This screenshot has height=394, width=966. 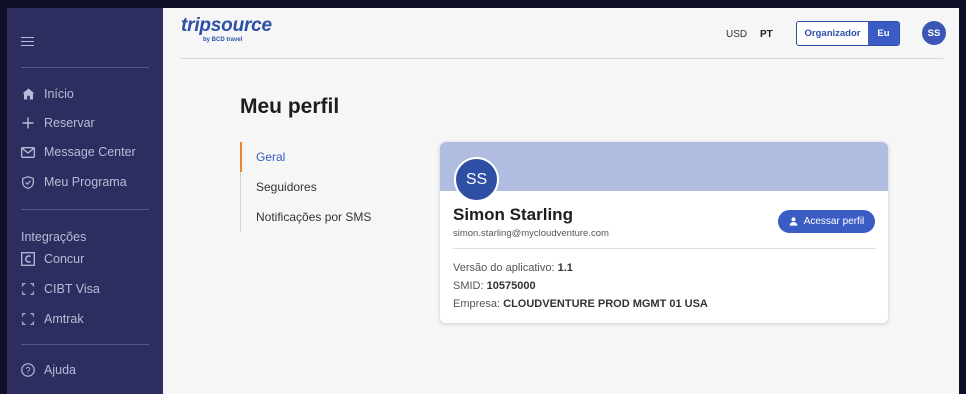 I want to click on user-avatar: SS, so click(x=934, y=33).